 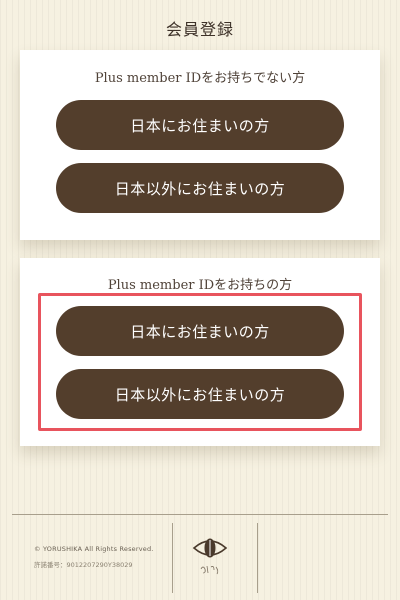 What do you see at coordinates (200, 394) in the screenshot?
I see `member-reside-outside-japan-button: 日本以外にお住まいの方` at bounding box center [200, 394].